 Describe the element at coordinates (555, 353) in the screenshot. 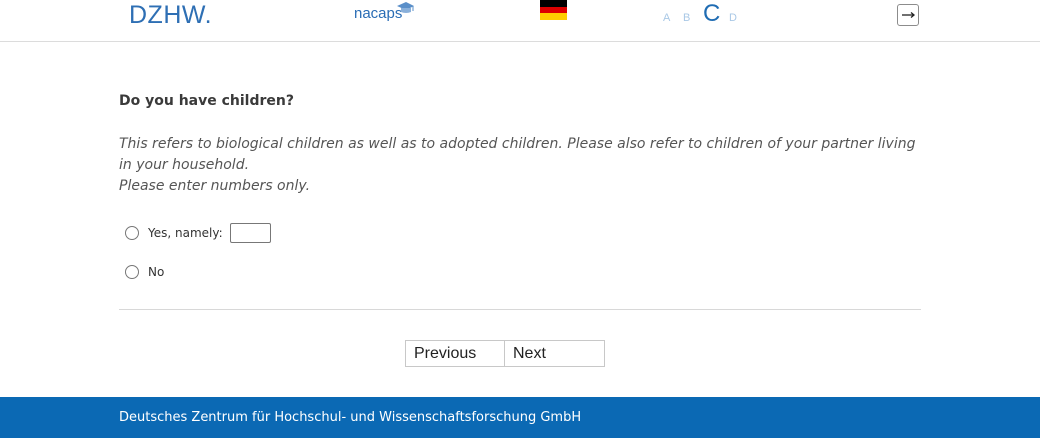

I see `next-button: Next` at that location.